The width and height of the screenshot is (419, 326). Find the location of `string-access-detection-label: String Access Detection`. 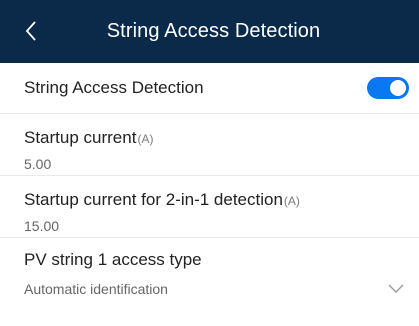

string-access-detection-label: String Access Detection is located at coordinates (114, 87).